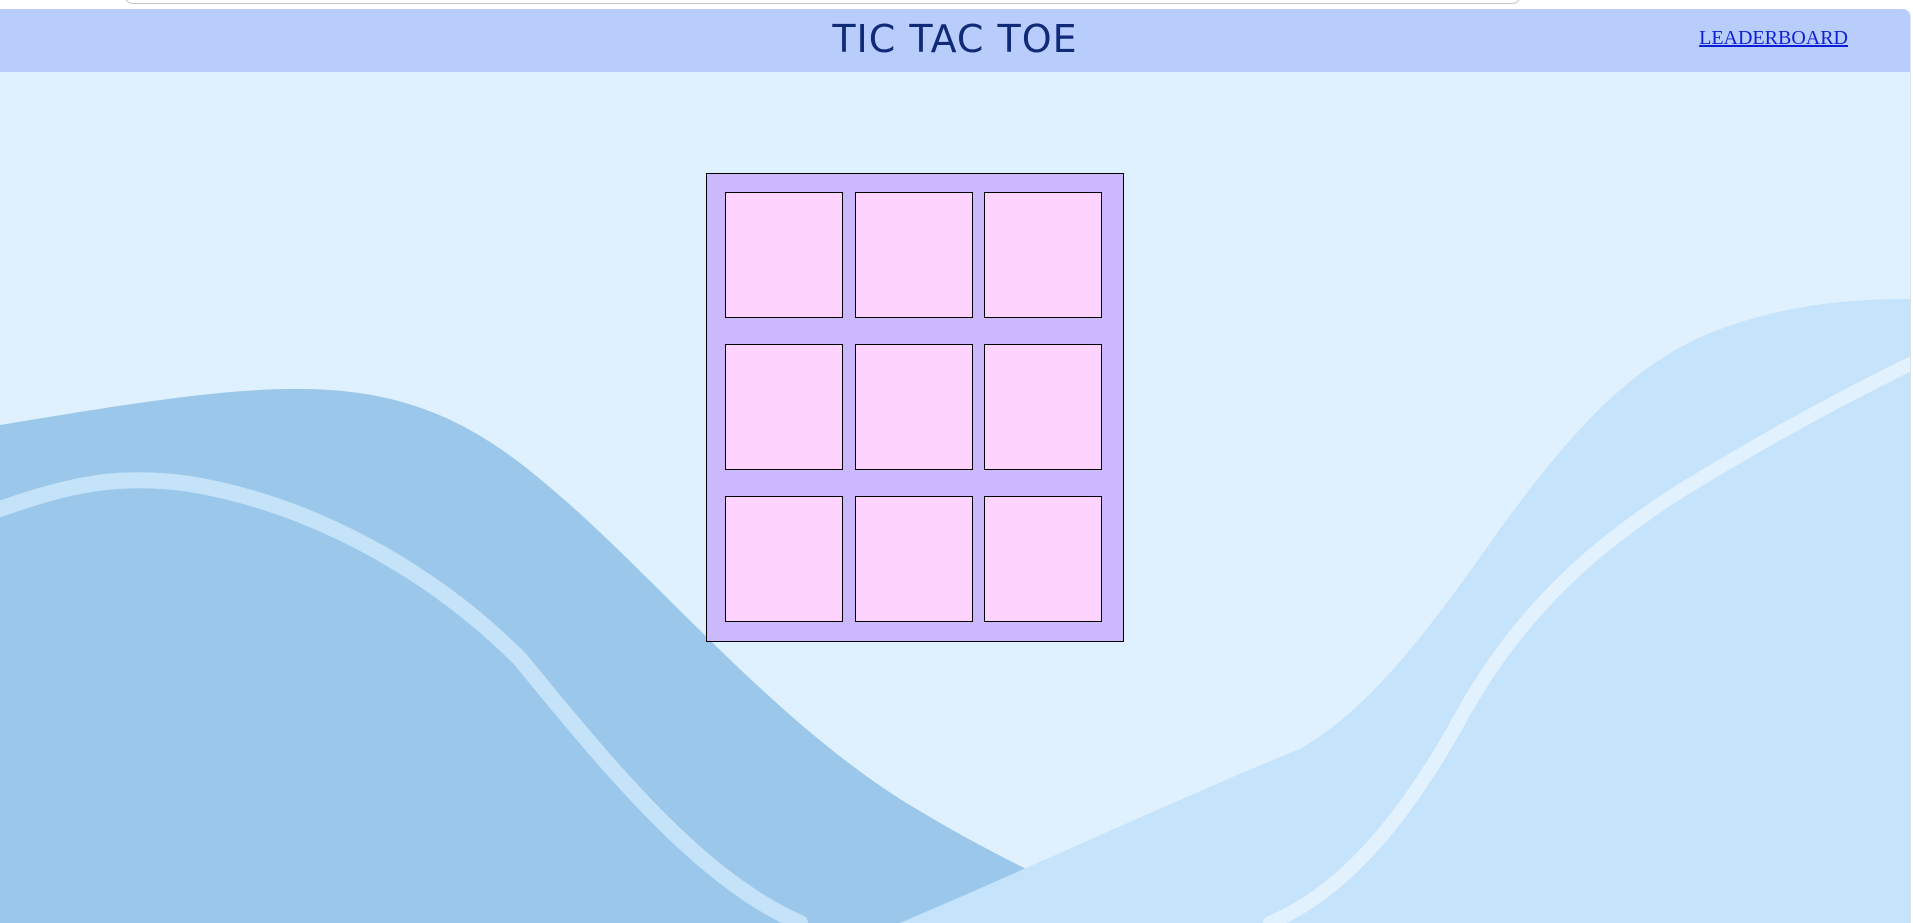  I want to click on page-title: TIC TAC TOE, so click(955, 39).